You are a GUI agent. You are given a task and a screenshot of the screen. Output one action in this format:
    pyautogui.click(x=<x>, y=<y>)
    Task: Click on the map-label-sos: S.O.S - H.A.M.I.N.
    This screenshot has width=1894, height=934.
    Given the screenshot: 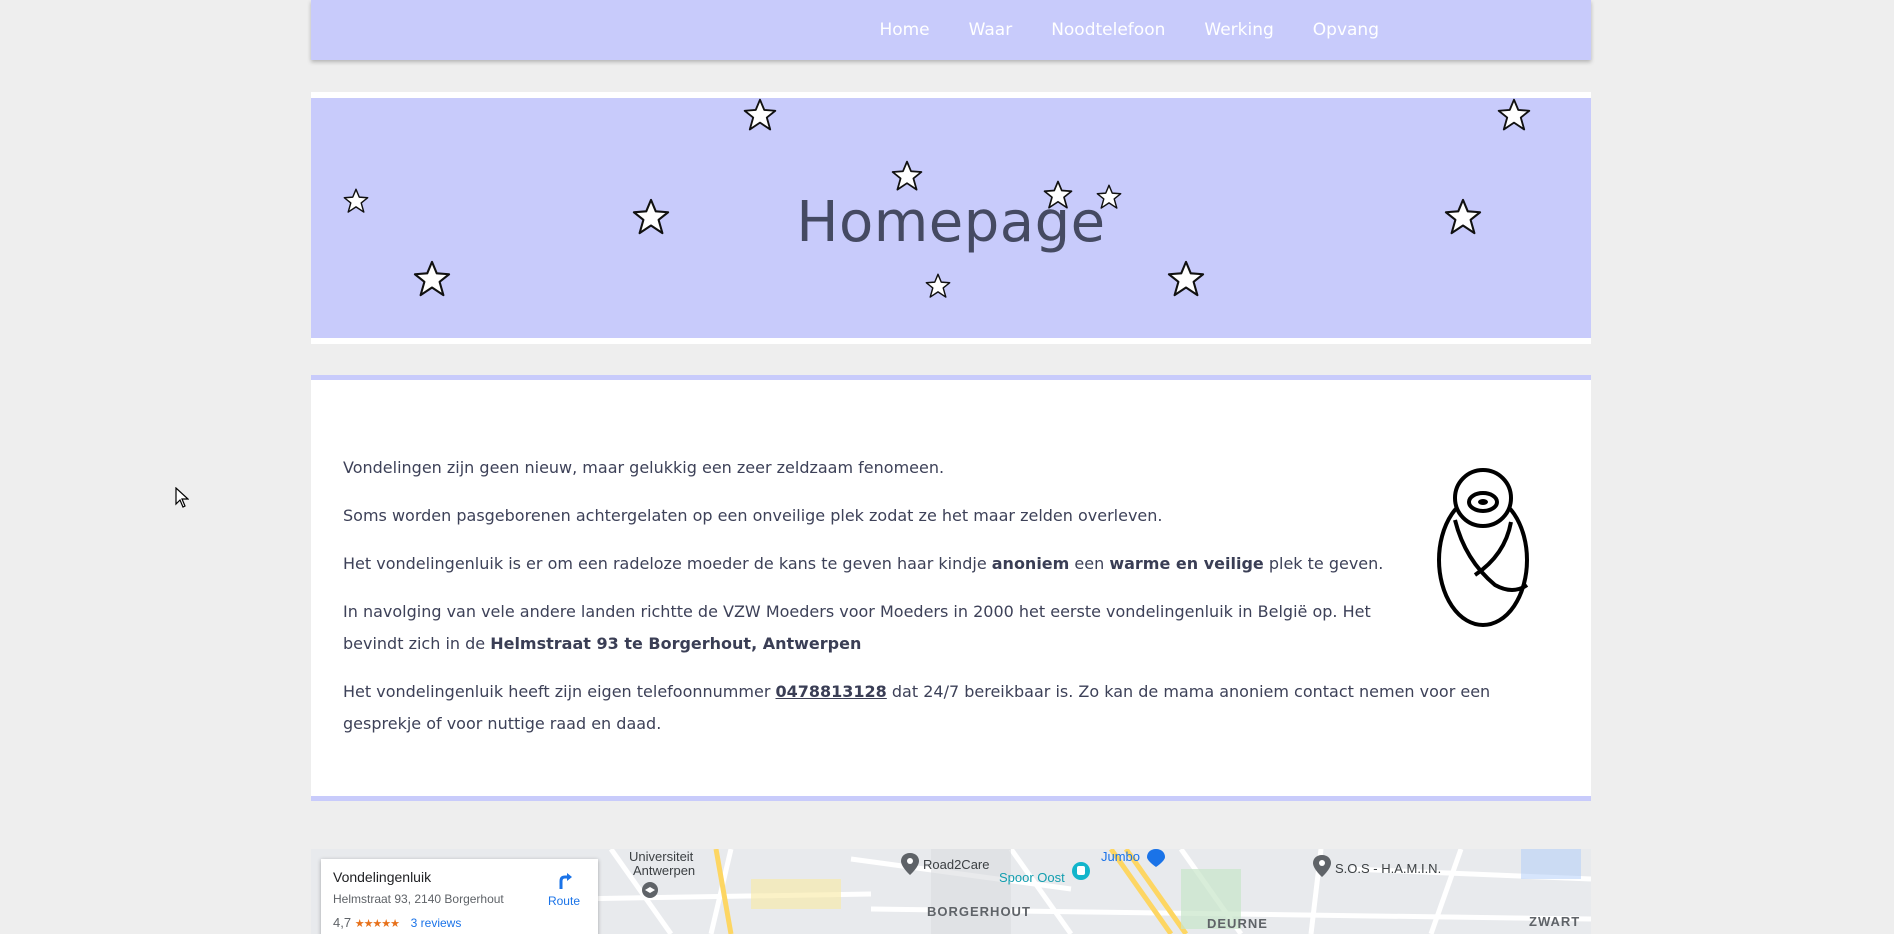 What is the action you would take?
    pyautogui.click(x=1388, y=868)
    